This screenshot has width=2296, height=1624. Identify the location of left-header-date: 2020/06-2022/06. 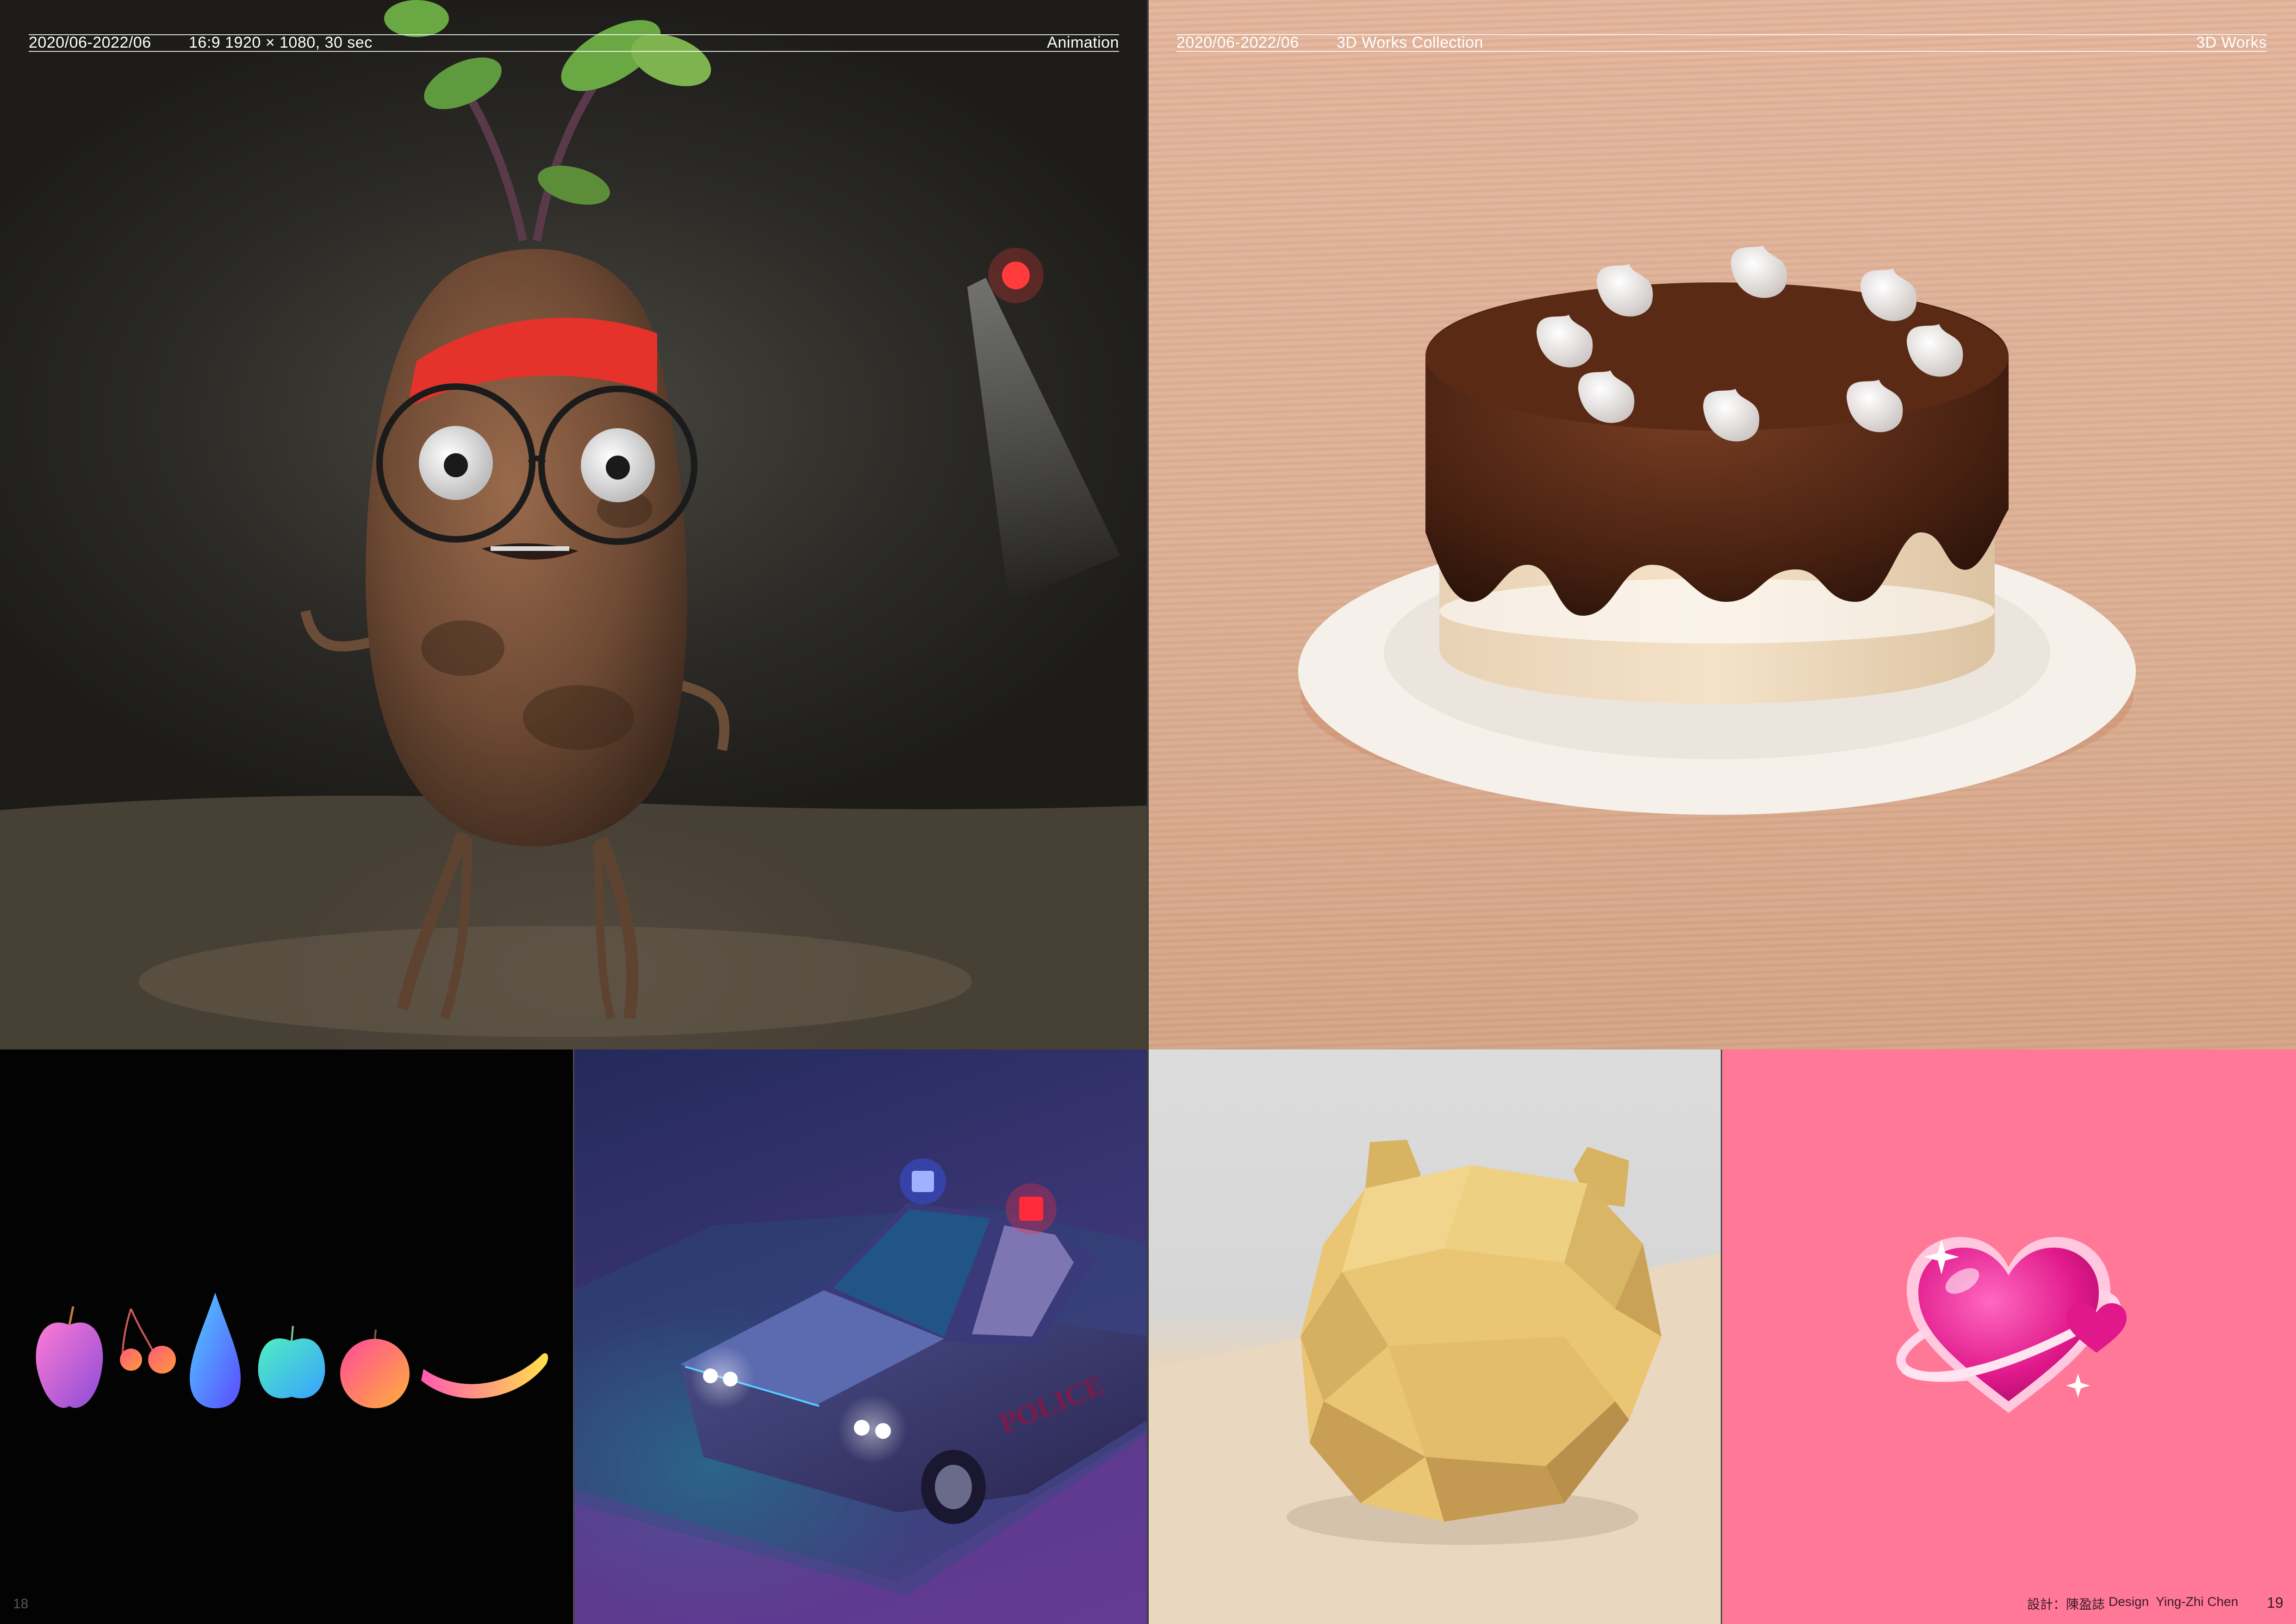
(90, 42).